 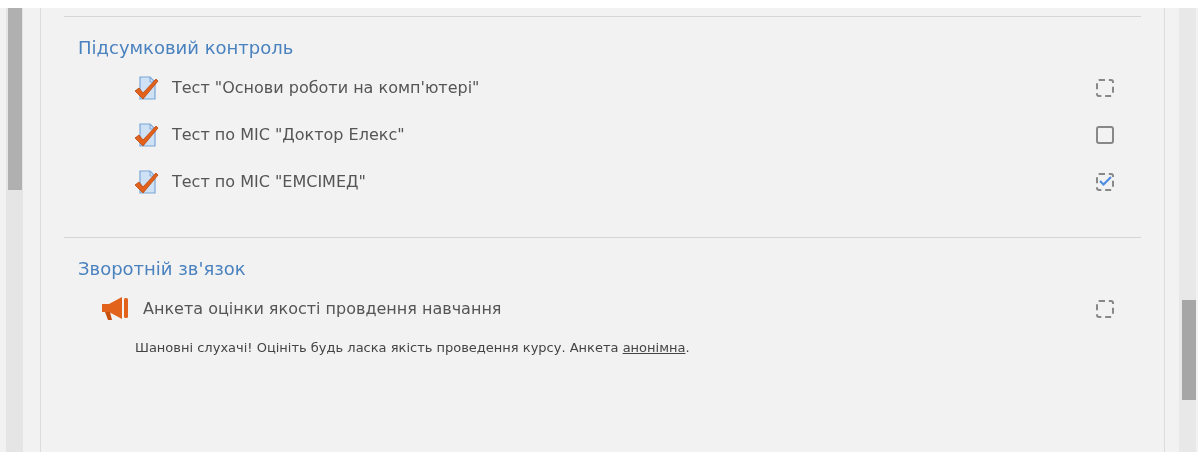 I want to click on activity-link: Тест по МІС "ЕМСІМЕД", so click(x=269, y=181).